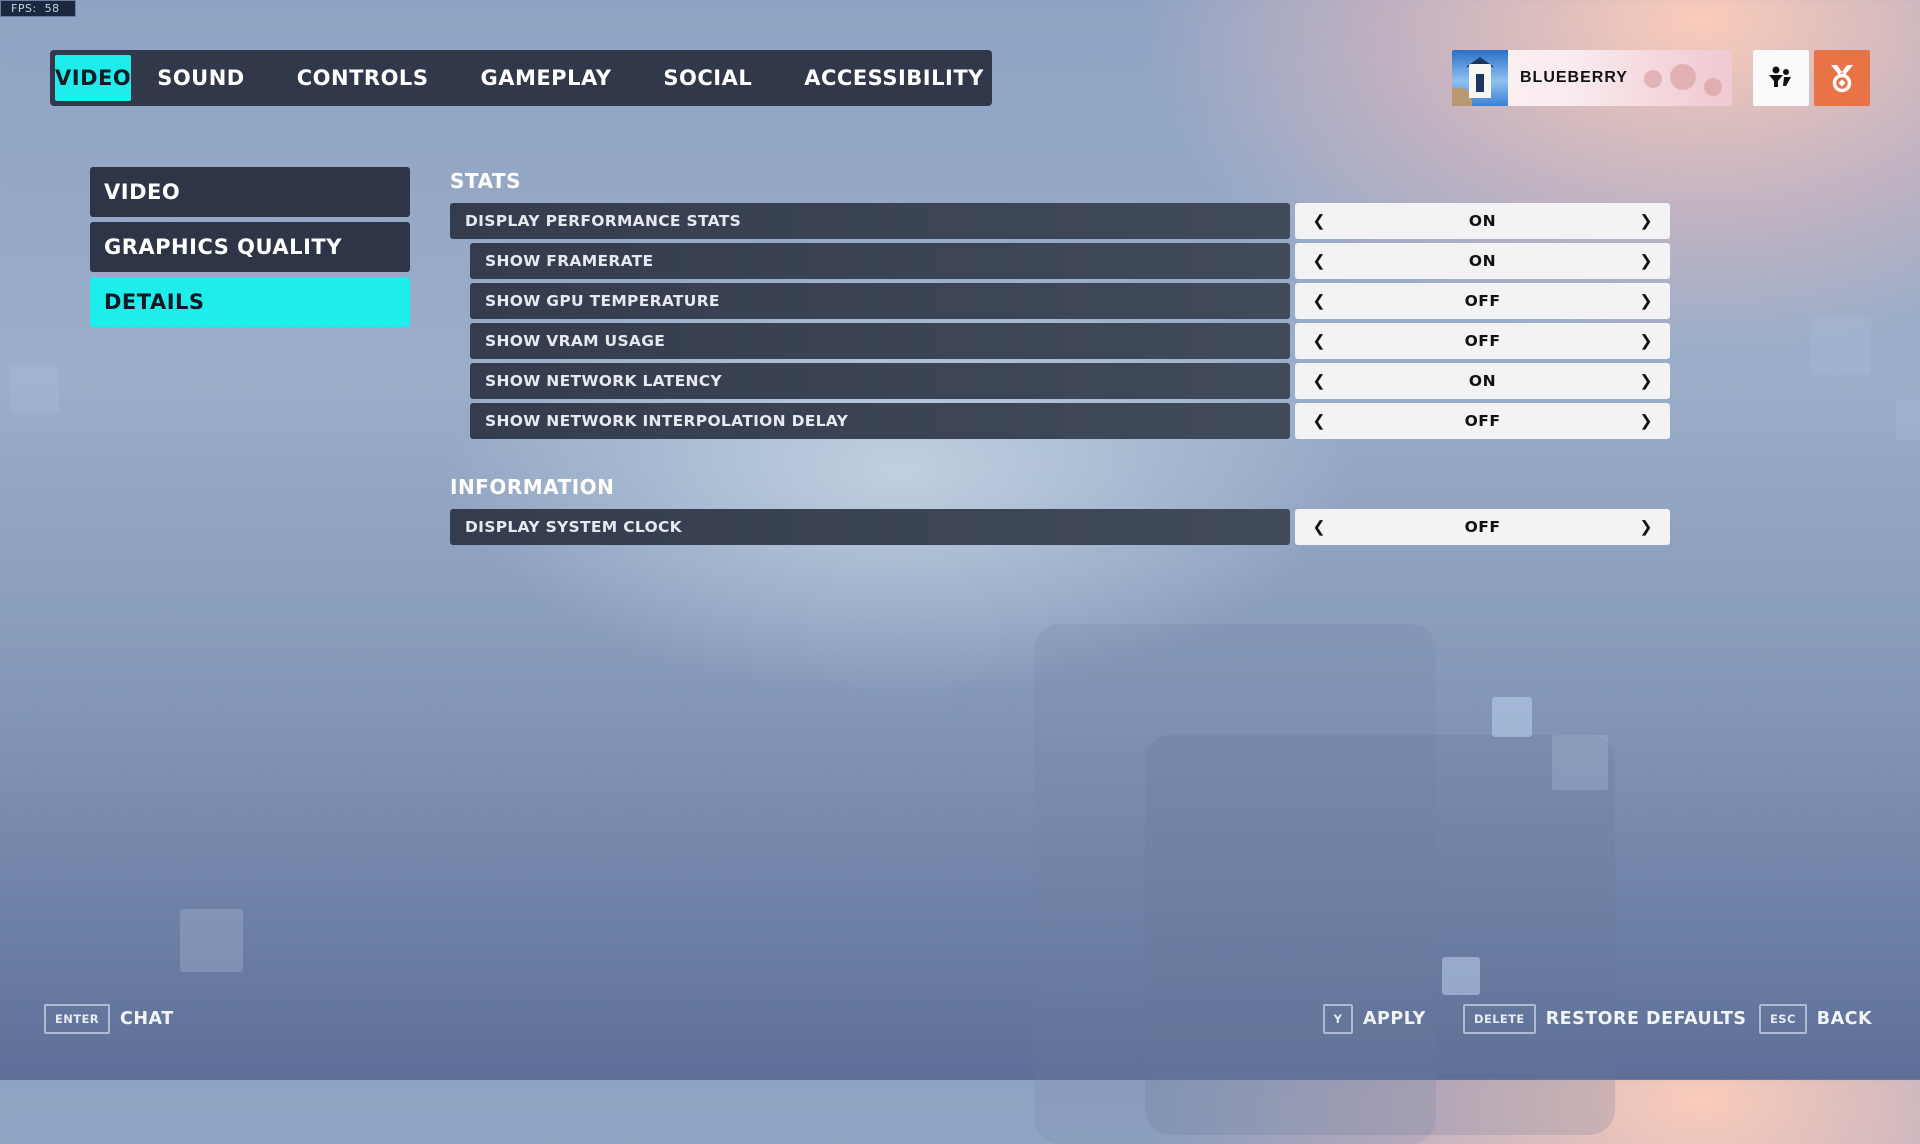  Describe the element at coordinates (250, 247) in the screenshot. I see `sidebar-item-graphics-quality: GRAPHICS QUALITY` at that location.